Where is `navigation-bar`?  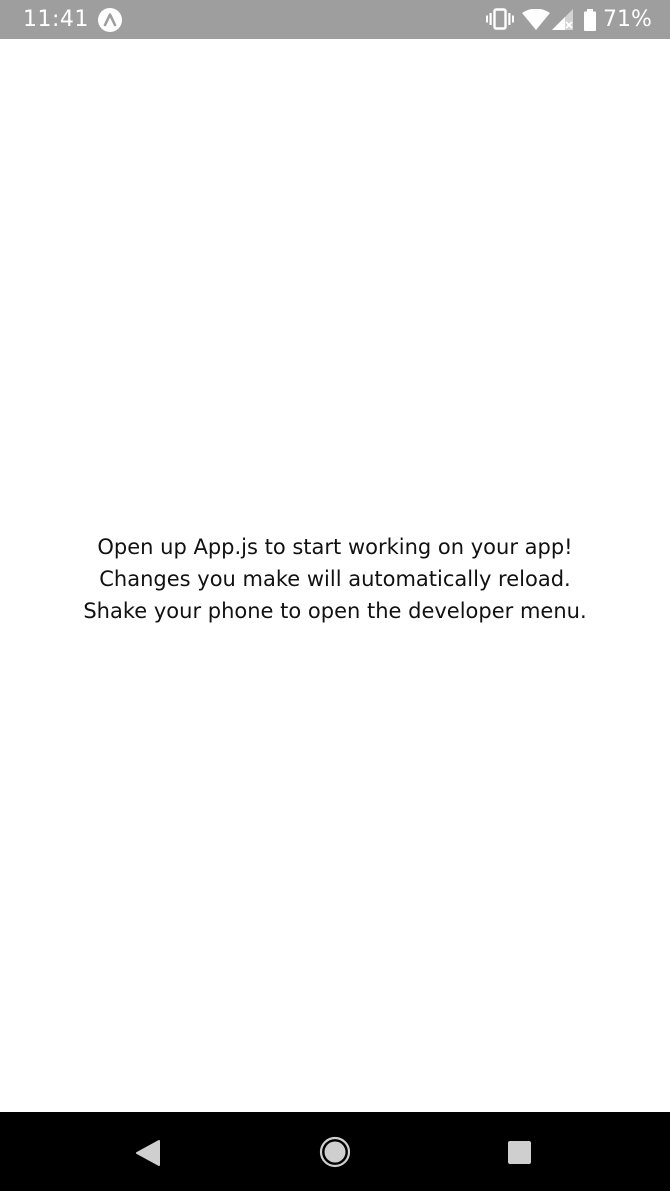
navigation-bar is located at coordinates (335, 1151).